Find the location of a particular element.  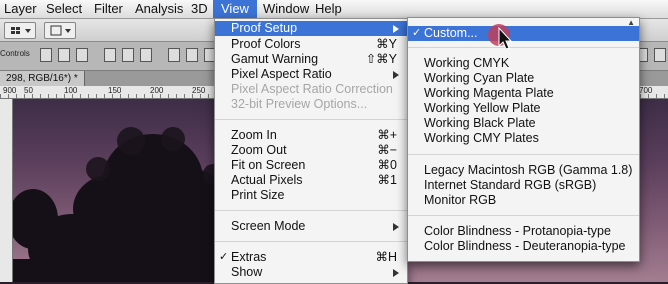

align-left-icon is located at coordinates (110, 55).